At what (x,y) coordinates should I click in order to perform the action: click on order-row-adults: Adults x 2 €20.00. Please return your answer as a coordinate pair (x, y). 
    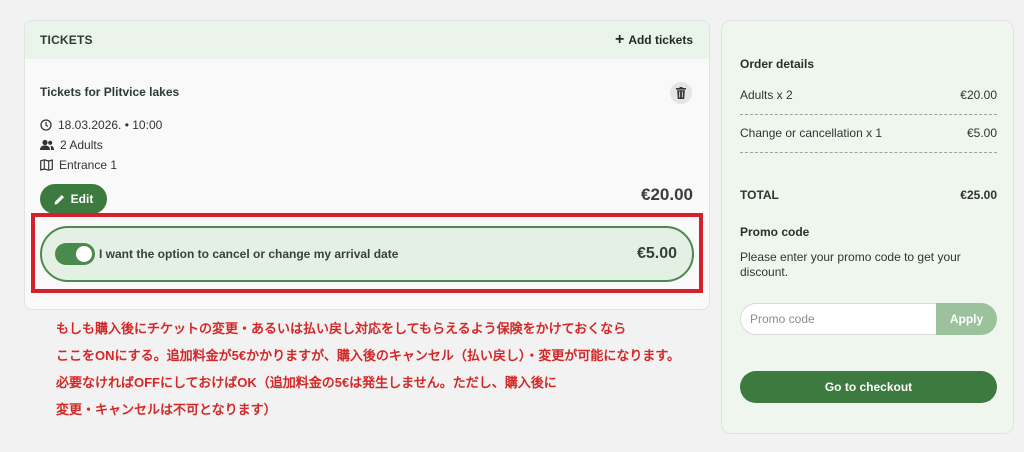
    Looking at the image, I should click on (868, 95).